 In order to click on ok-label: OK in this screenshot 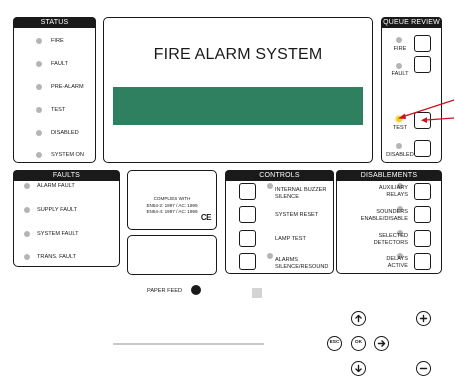, I will do `click(358, 342)`.